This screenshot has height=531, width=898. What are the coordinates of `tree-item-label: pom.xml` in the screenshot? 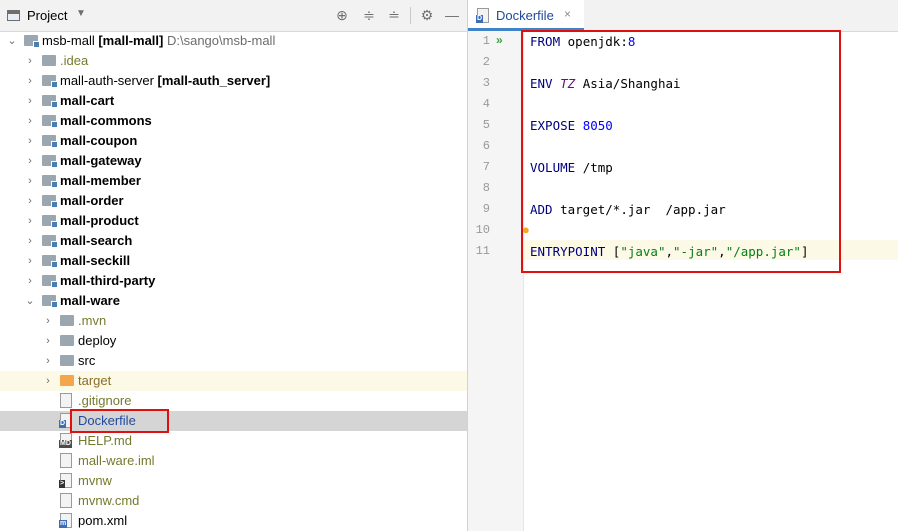 It's located at (102, 521).